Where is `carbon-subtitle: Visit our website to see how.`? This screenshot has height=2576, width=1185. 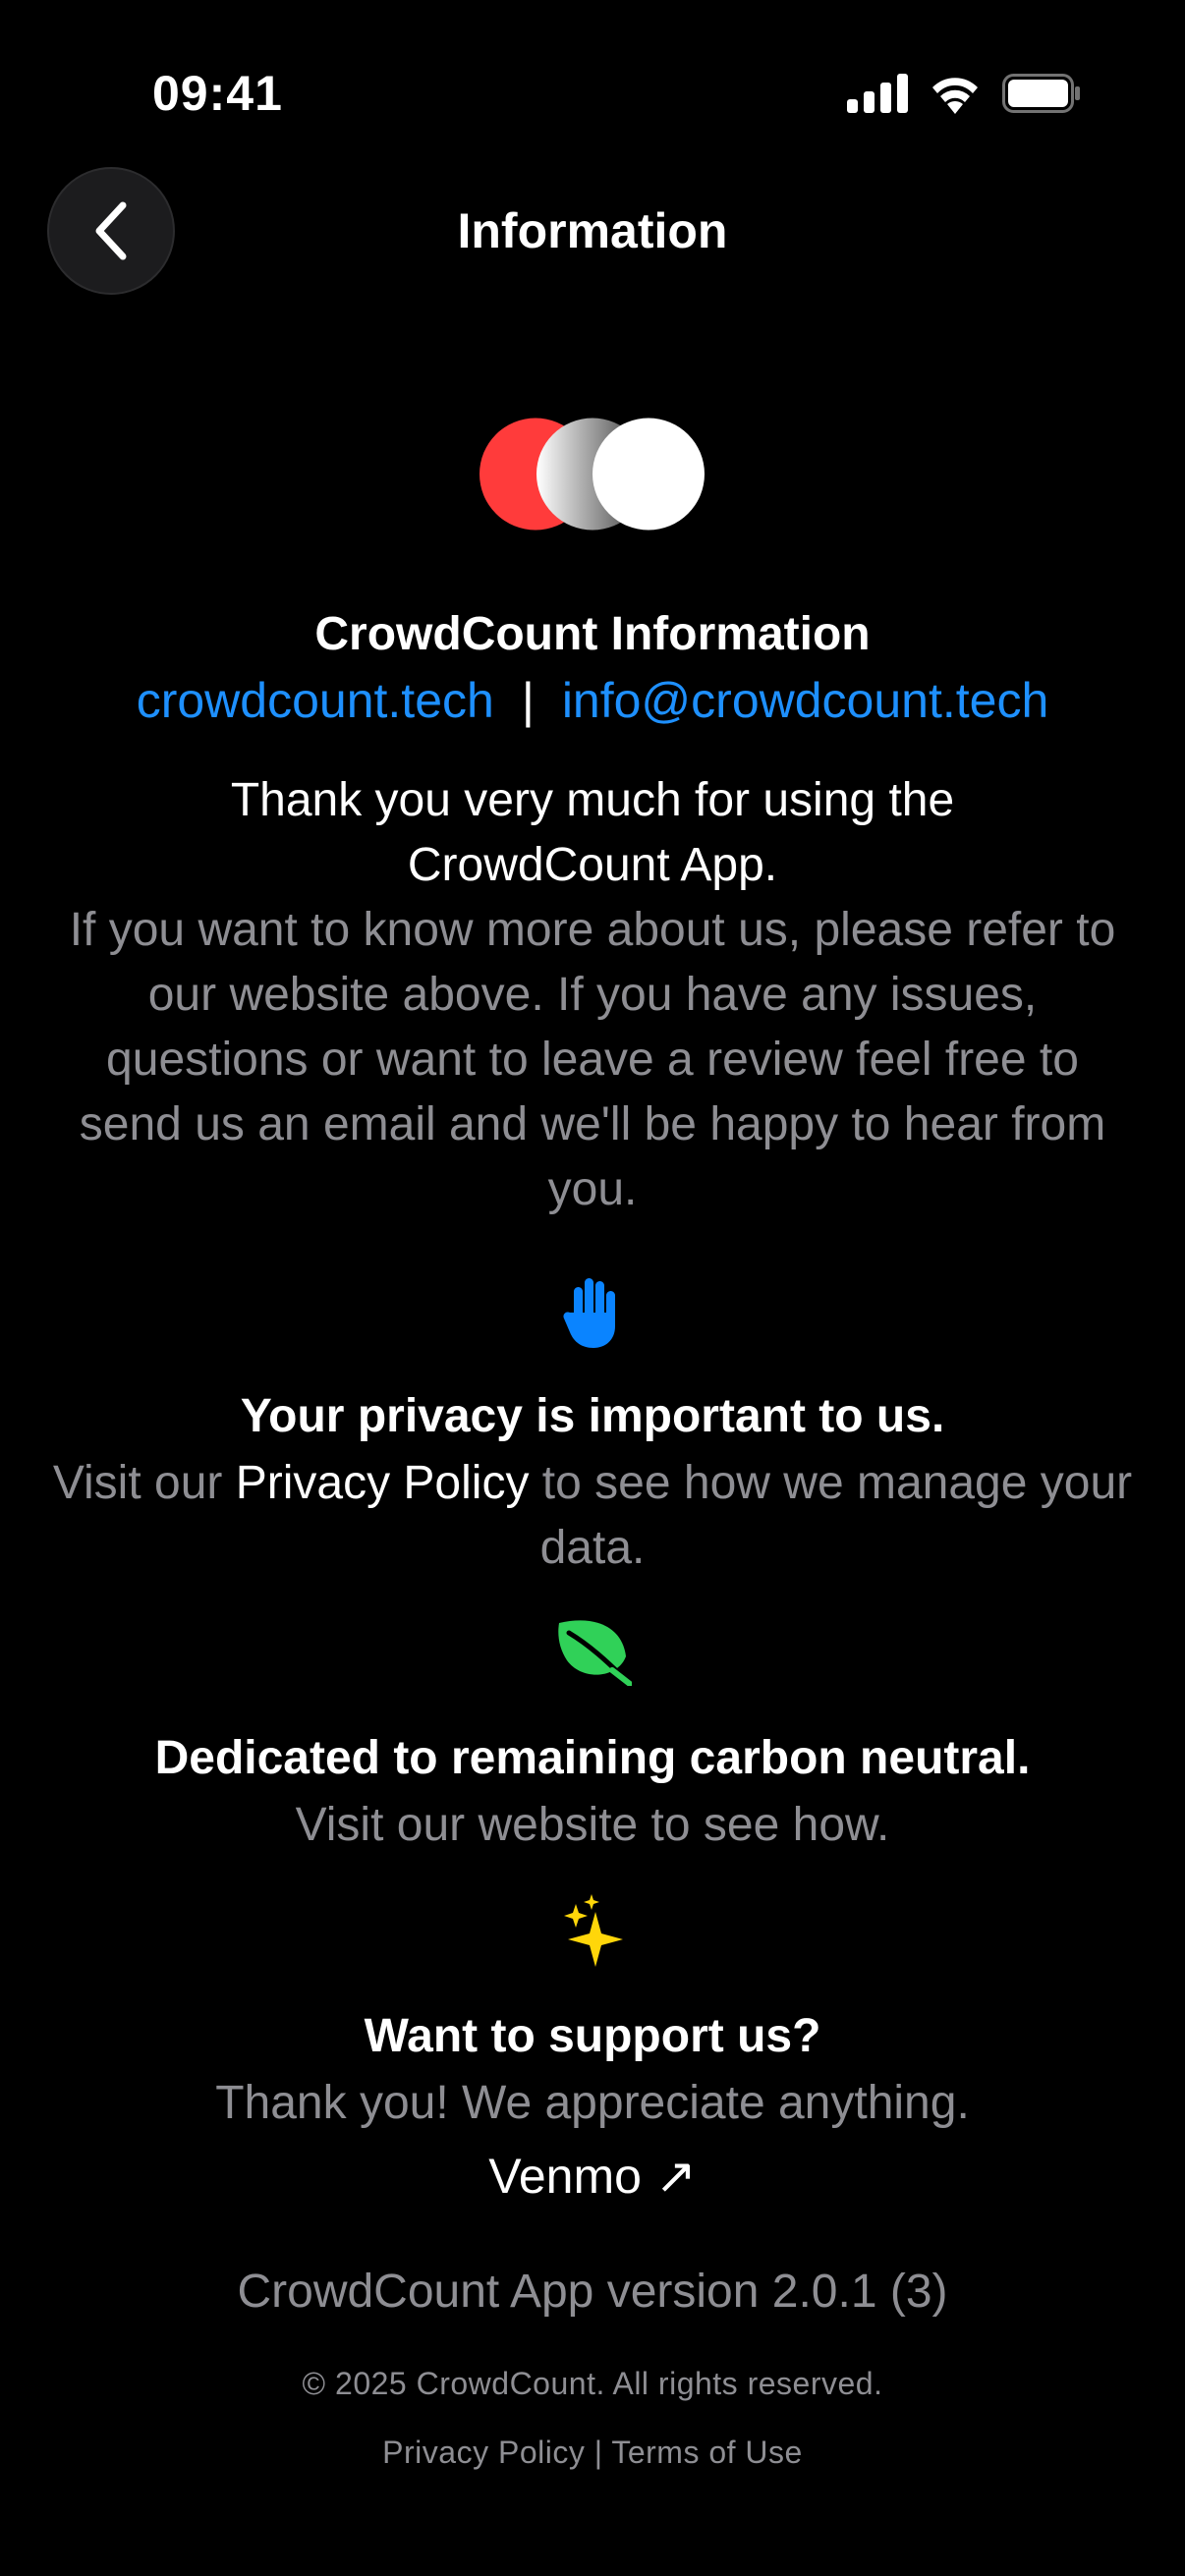 carbon-subtitle: Visit our website to see how. is located at coordinates (592, 1825).